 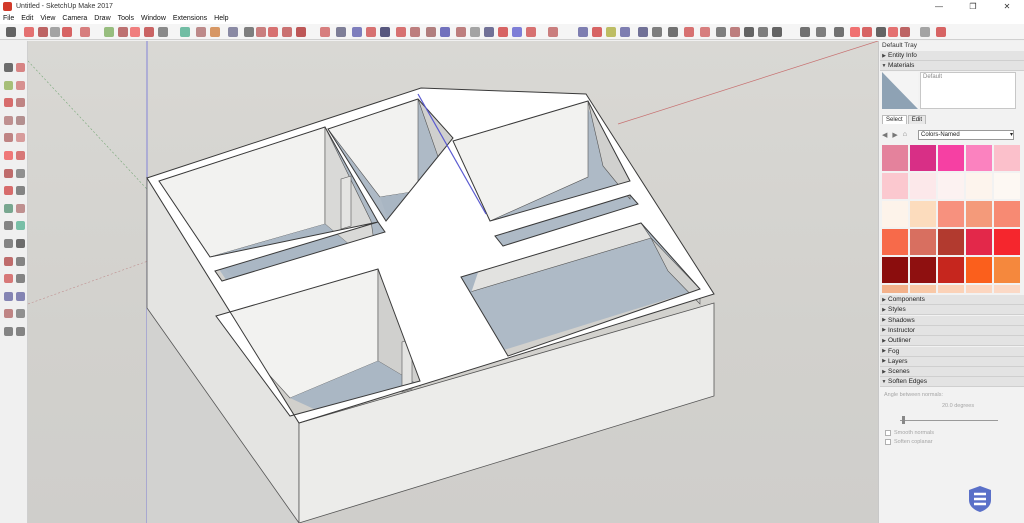 What do you see at coordinates (126, 18) in the screenshot?
I see `menu-tools: Tools` at bounding box center [126, 18].